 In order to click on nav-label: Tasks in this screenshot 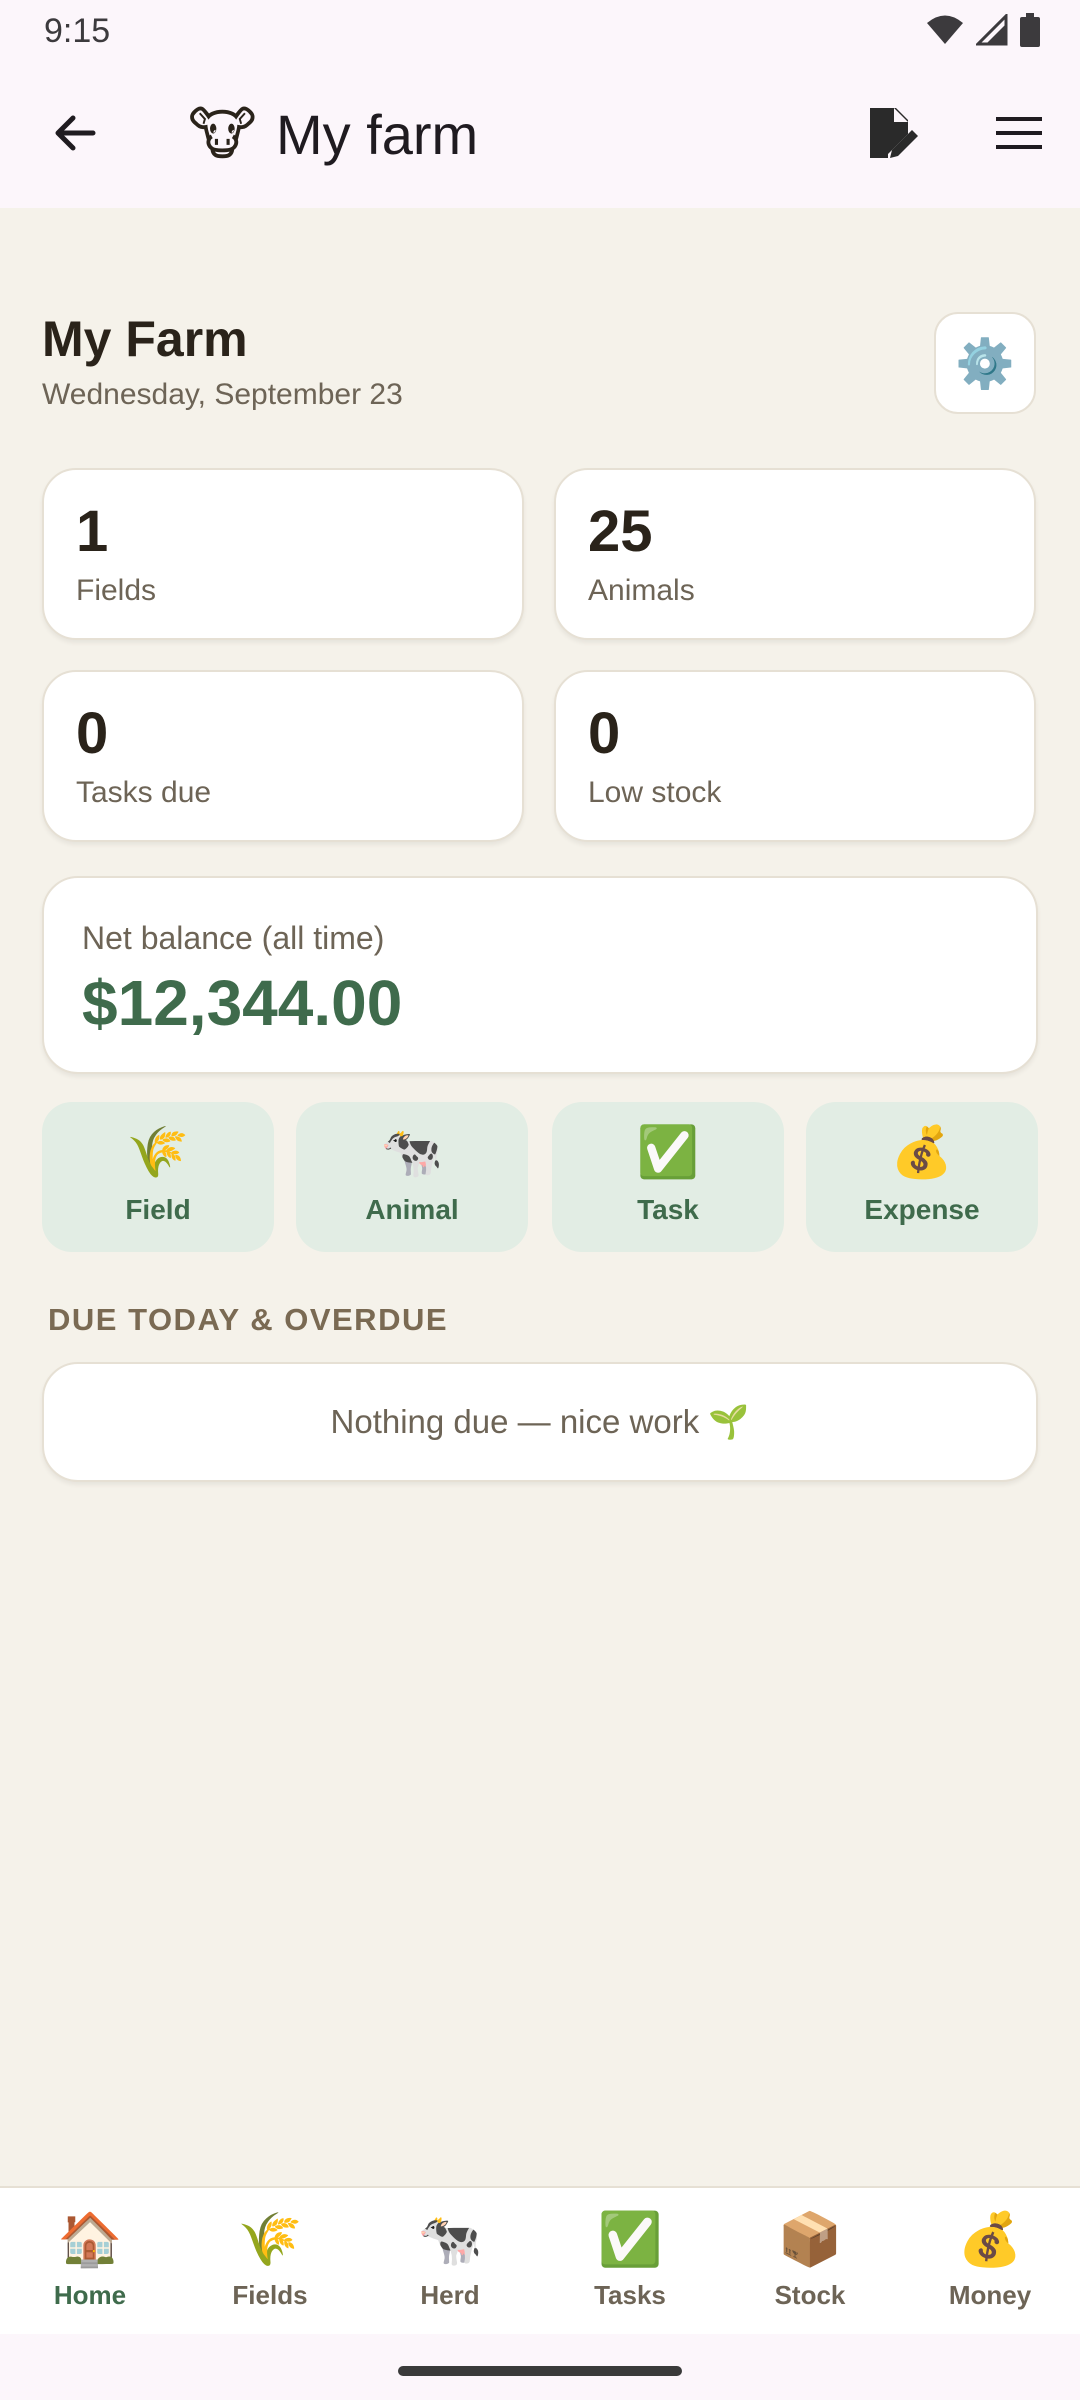, I will do `click(630, 2295)`.